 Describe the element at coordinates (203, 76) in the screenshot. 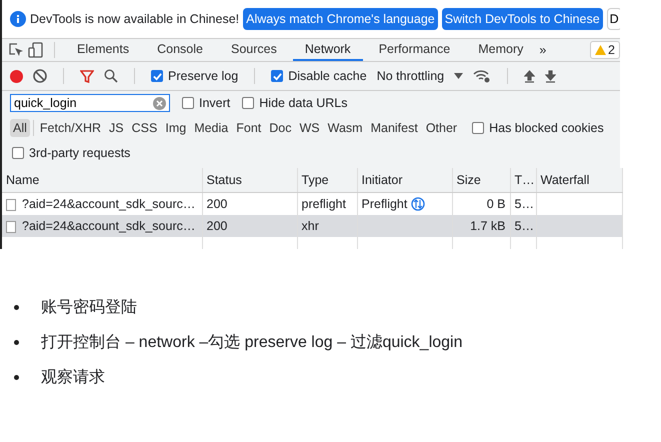

I see `checkbox-label: Preserve log` at that location.